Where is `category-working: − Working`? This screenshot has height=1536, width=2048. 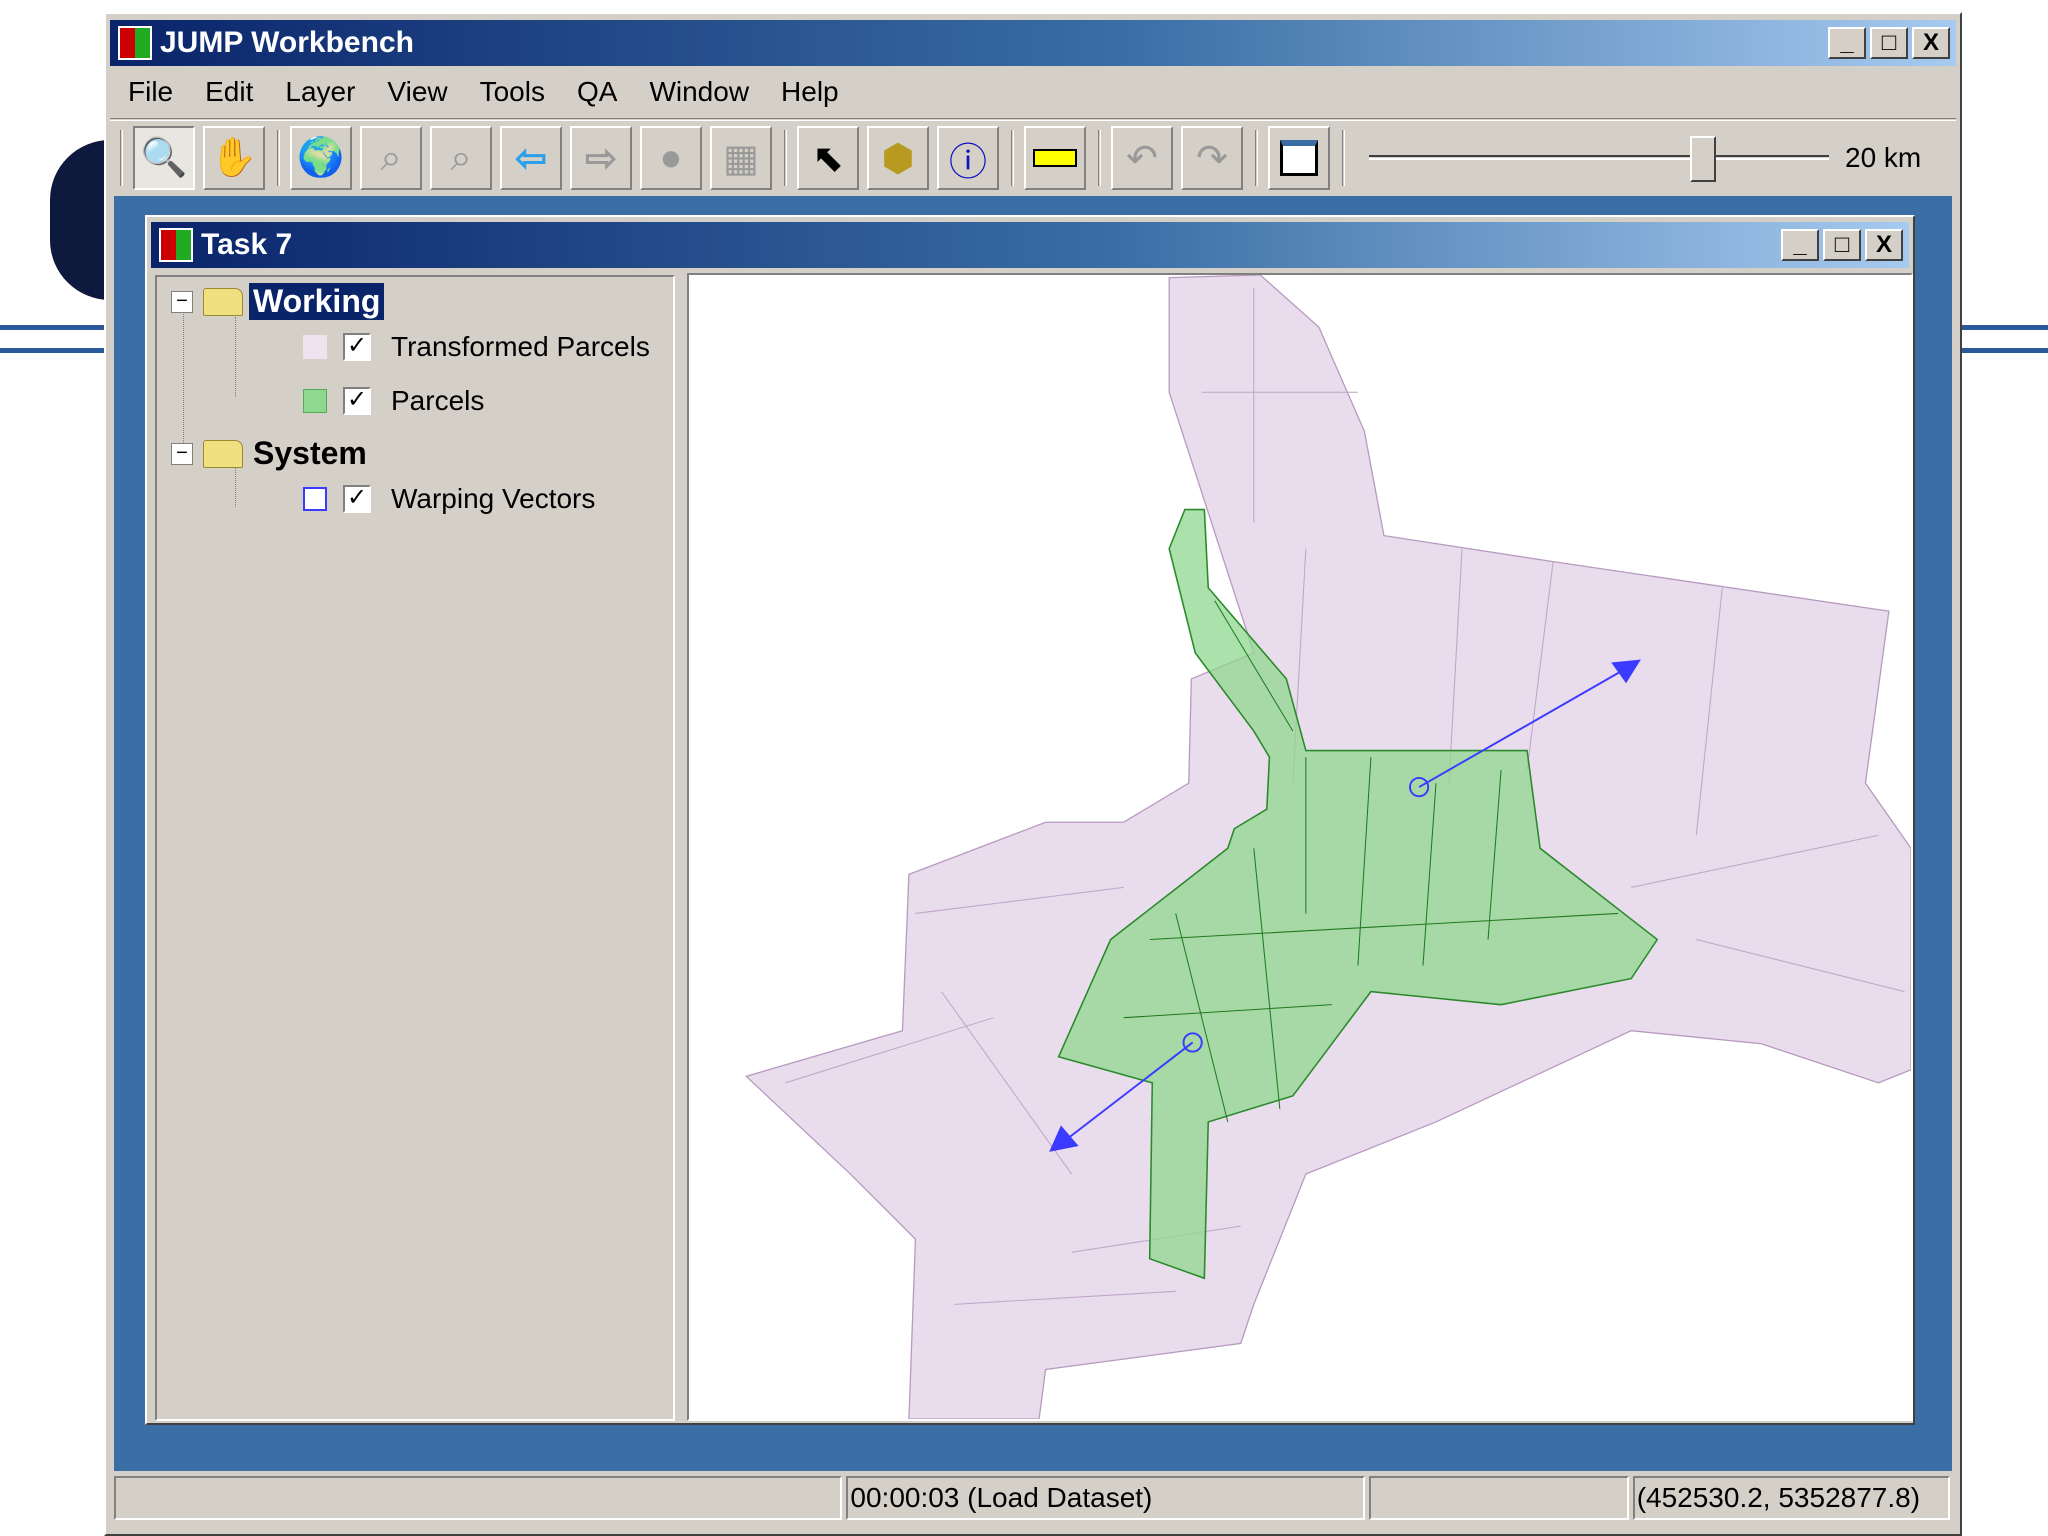 category-working: − Working is located at coordinates (278, 301).